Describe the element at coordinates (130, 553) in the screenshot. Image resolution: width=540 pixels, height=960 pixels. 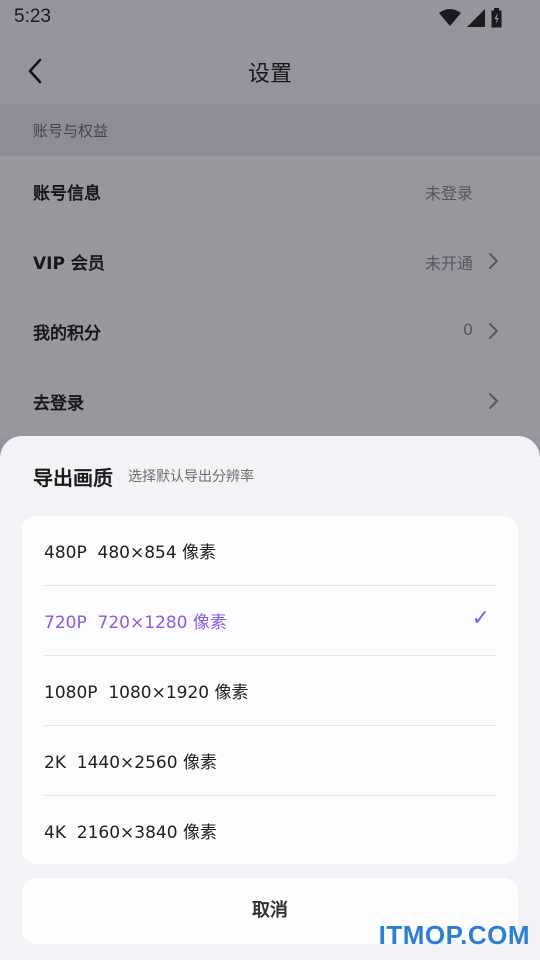
I see `option-label: 480P 480×854 像素` at that location.